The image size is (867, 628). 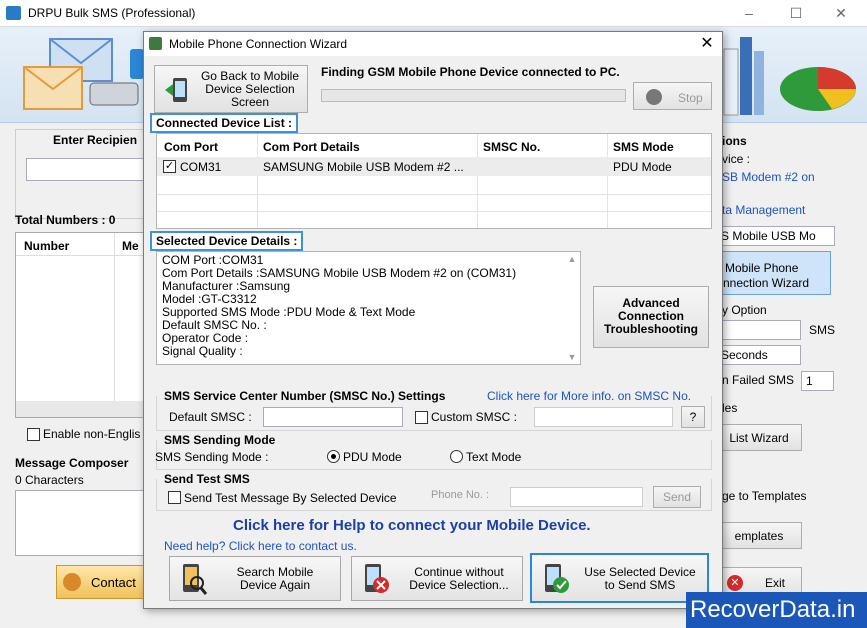 I want to click on list-column-divider, so click(x=114, y=325).